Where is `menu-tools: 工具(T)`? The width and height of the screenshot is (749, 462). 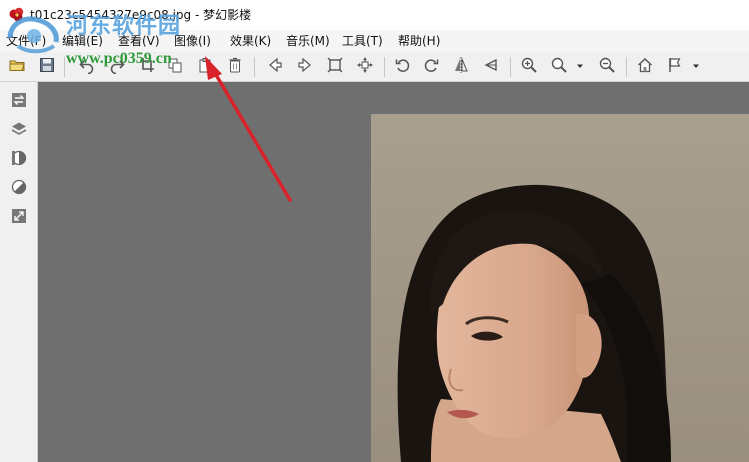 menu-tools: 工具(T) is located at coordinates (362, 41).